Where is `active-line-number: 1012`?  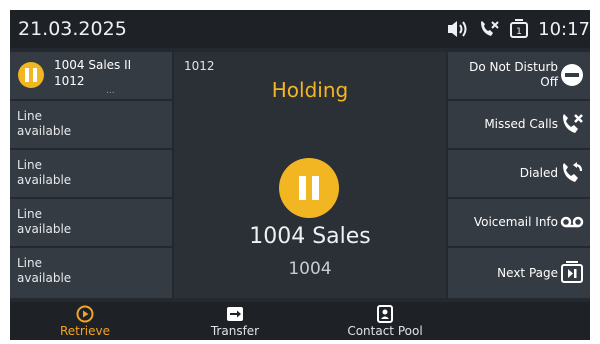 active-line-number: 1012 is located at coordinates (69, 81).